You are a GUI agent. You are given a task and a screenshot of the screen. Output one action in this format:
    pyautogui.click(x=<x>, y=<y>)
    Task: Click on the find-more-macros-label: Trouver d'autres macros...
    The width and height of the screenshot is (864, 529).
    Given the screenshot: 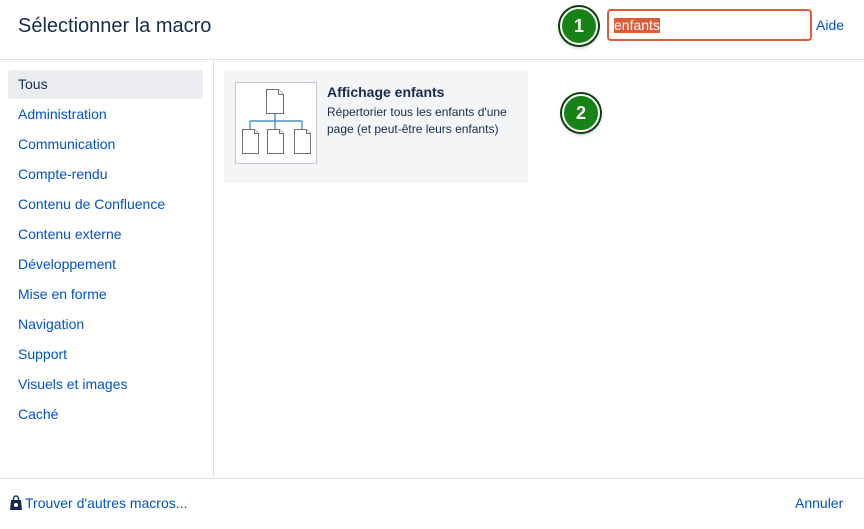 What is the action you would take?
    pyautogui.click(x=106, y=503)
    